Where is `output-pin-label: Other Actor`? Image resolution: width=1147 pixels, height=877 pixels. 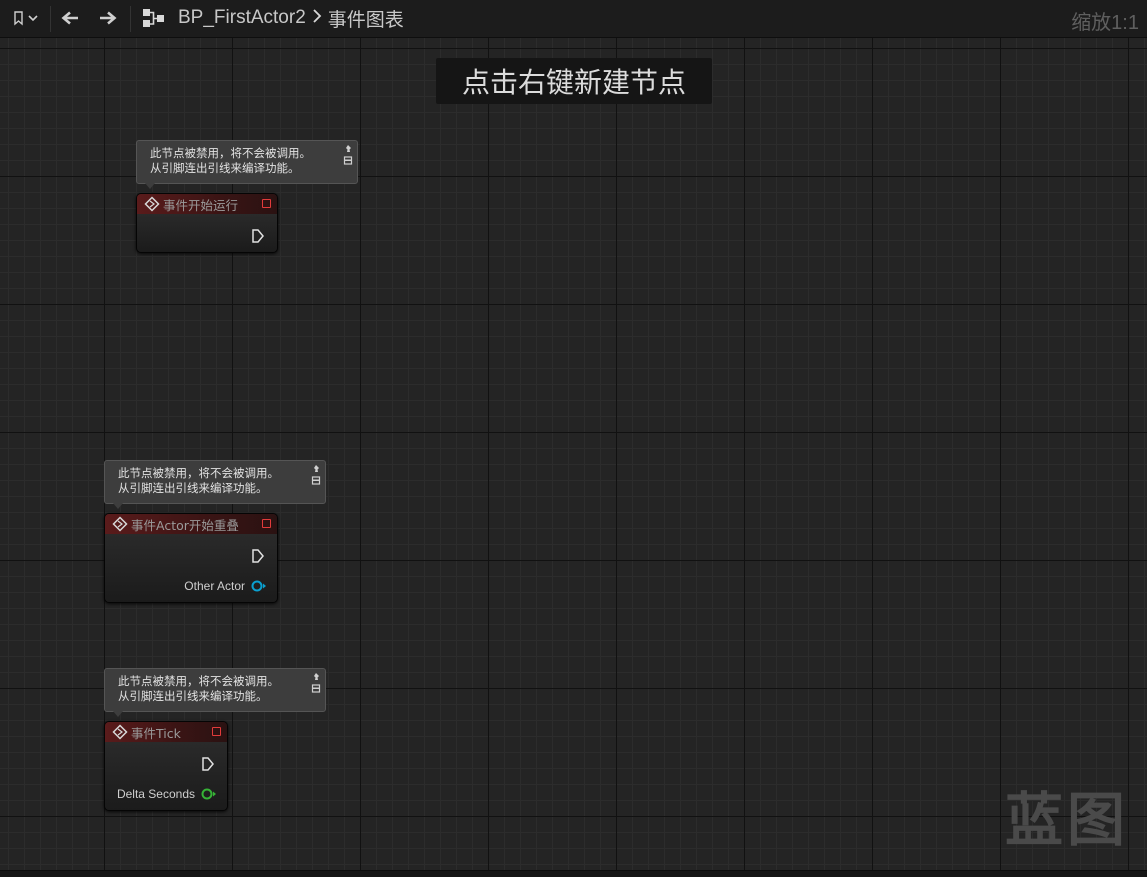 output-pin-label: Other Actor is located at coordinates (214, 586).